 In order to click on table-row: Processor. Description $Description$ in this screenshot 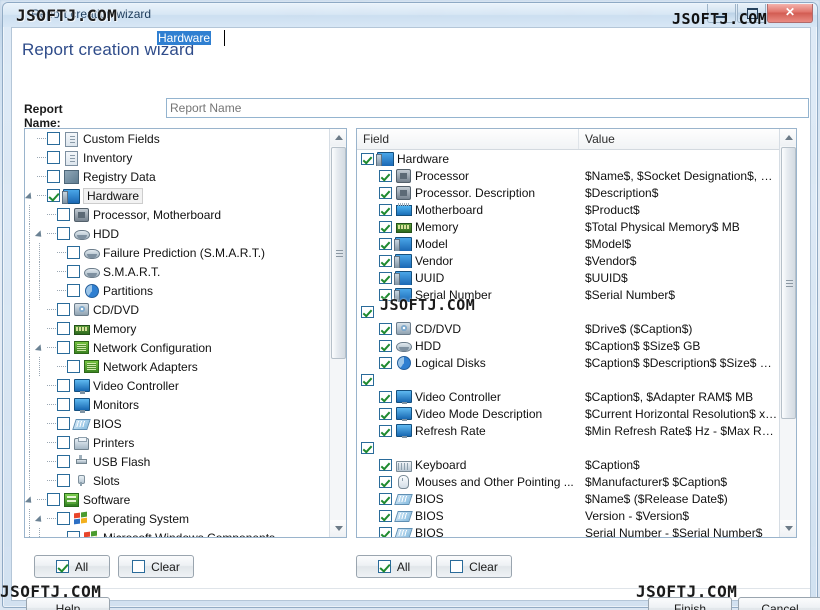, I will do `click(568, 192)`.